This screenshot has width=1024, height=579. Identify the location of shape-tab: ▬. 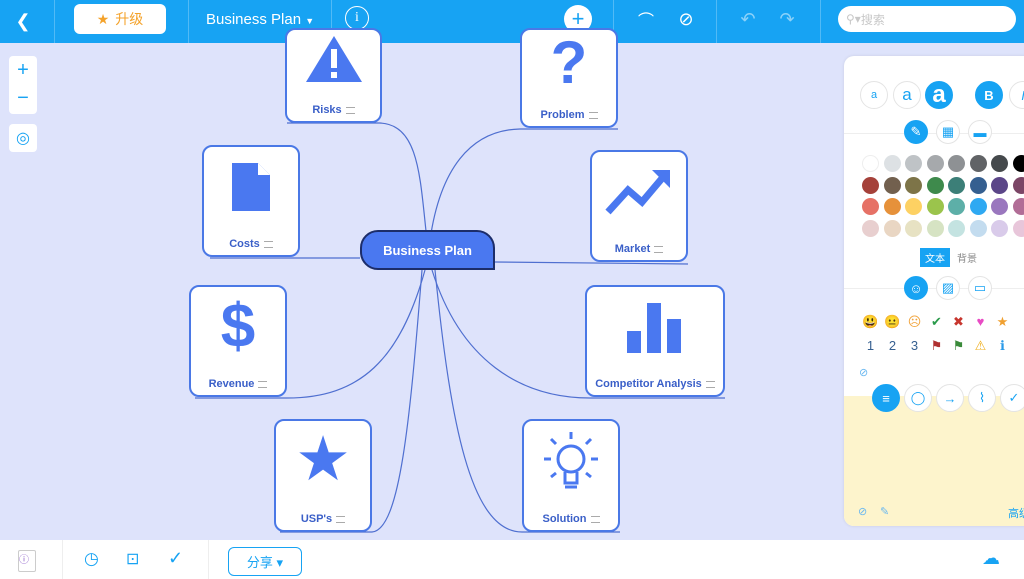
(980, 132).